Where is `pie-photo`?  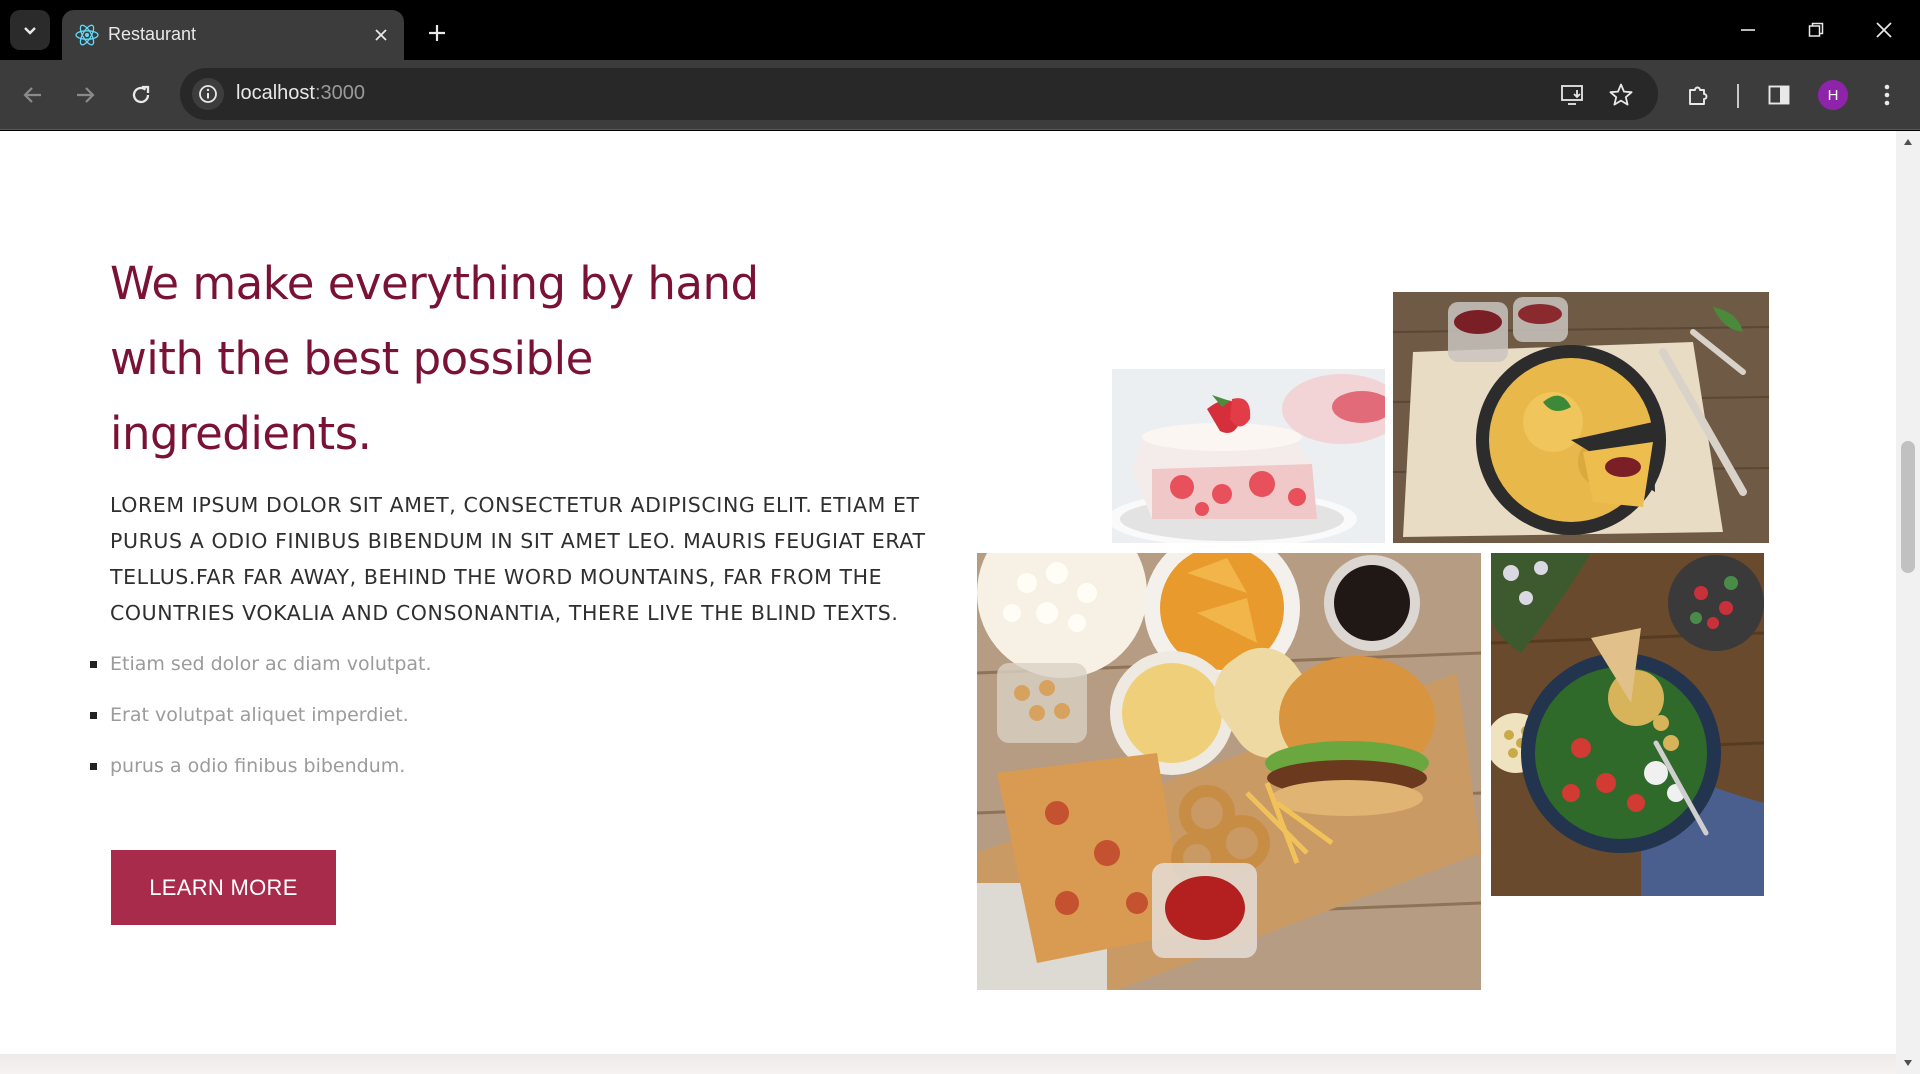 pie-photo is located at coordinates (1581, 417).